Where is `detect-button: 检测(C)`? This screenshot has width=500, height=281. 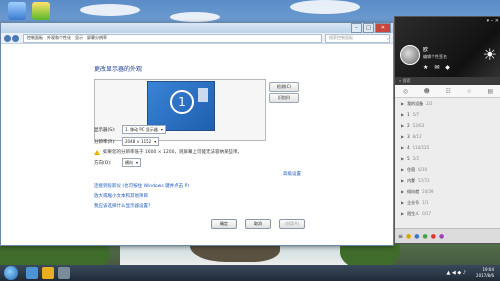 detect-button: 检测(C) is located at coordinates (284, 87).